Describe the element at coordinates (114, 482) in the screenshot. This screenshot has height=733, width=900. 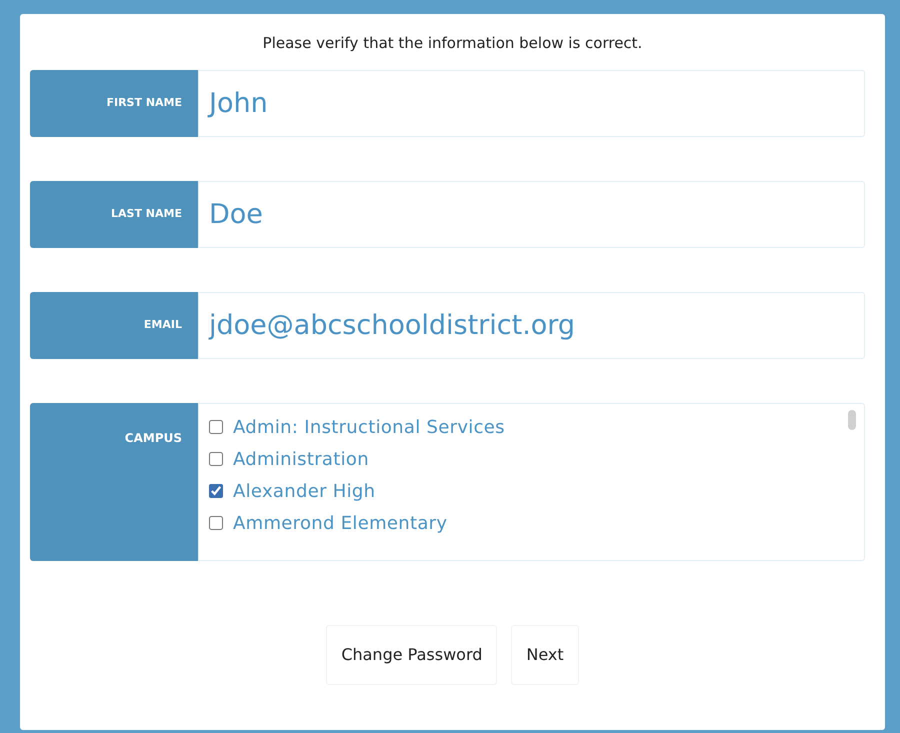
I see `field-label: CAMPUS` at that location.